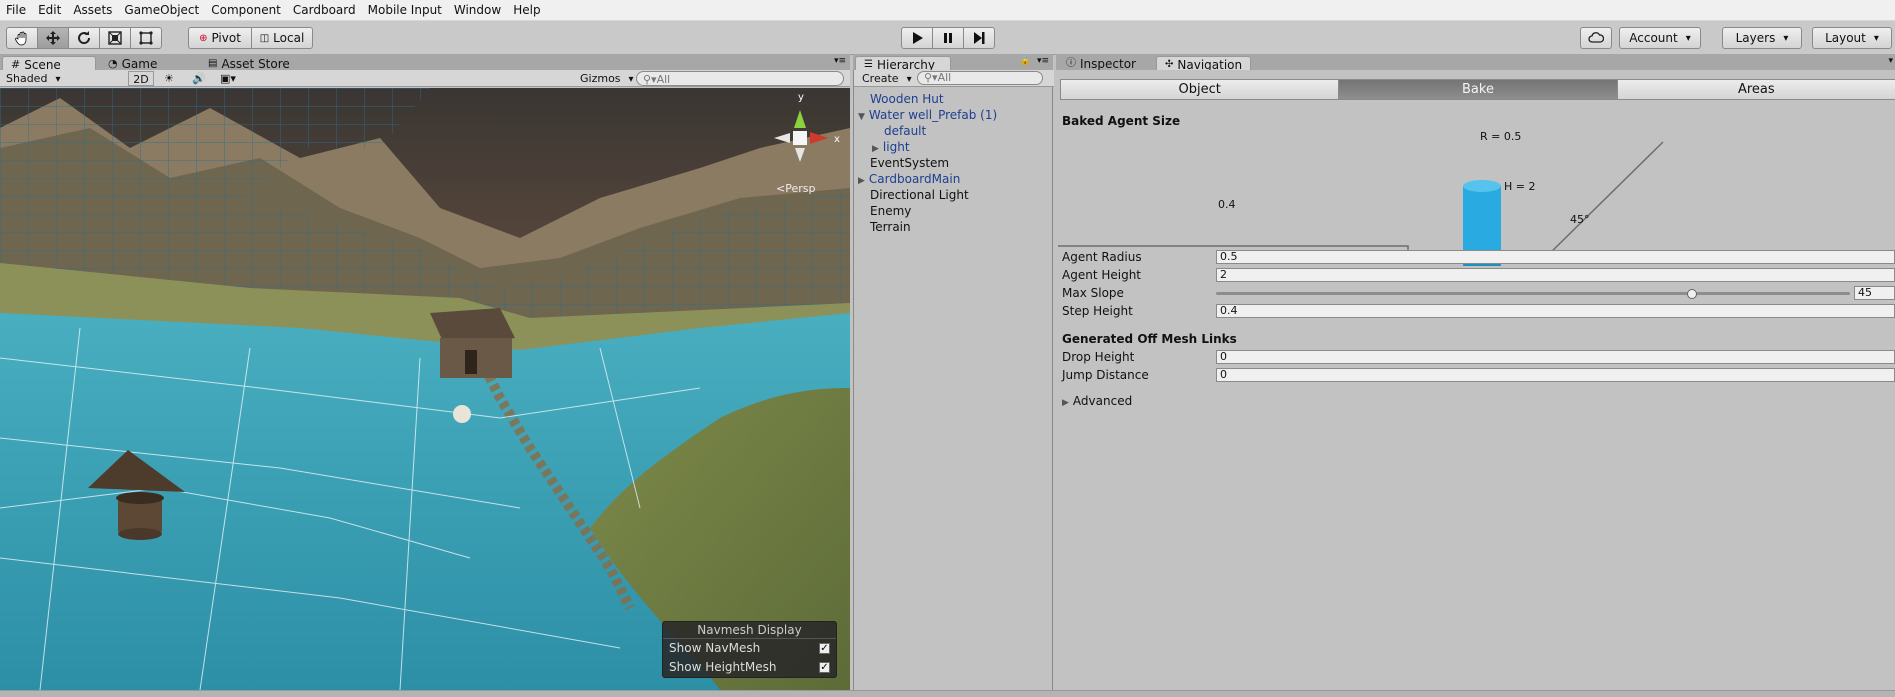  What do you see at coordinates (1596, 38) in the screenshot?
I see `cloud-icon` at bounding box center [1596, 38].